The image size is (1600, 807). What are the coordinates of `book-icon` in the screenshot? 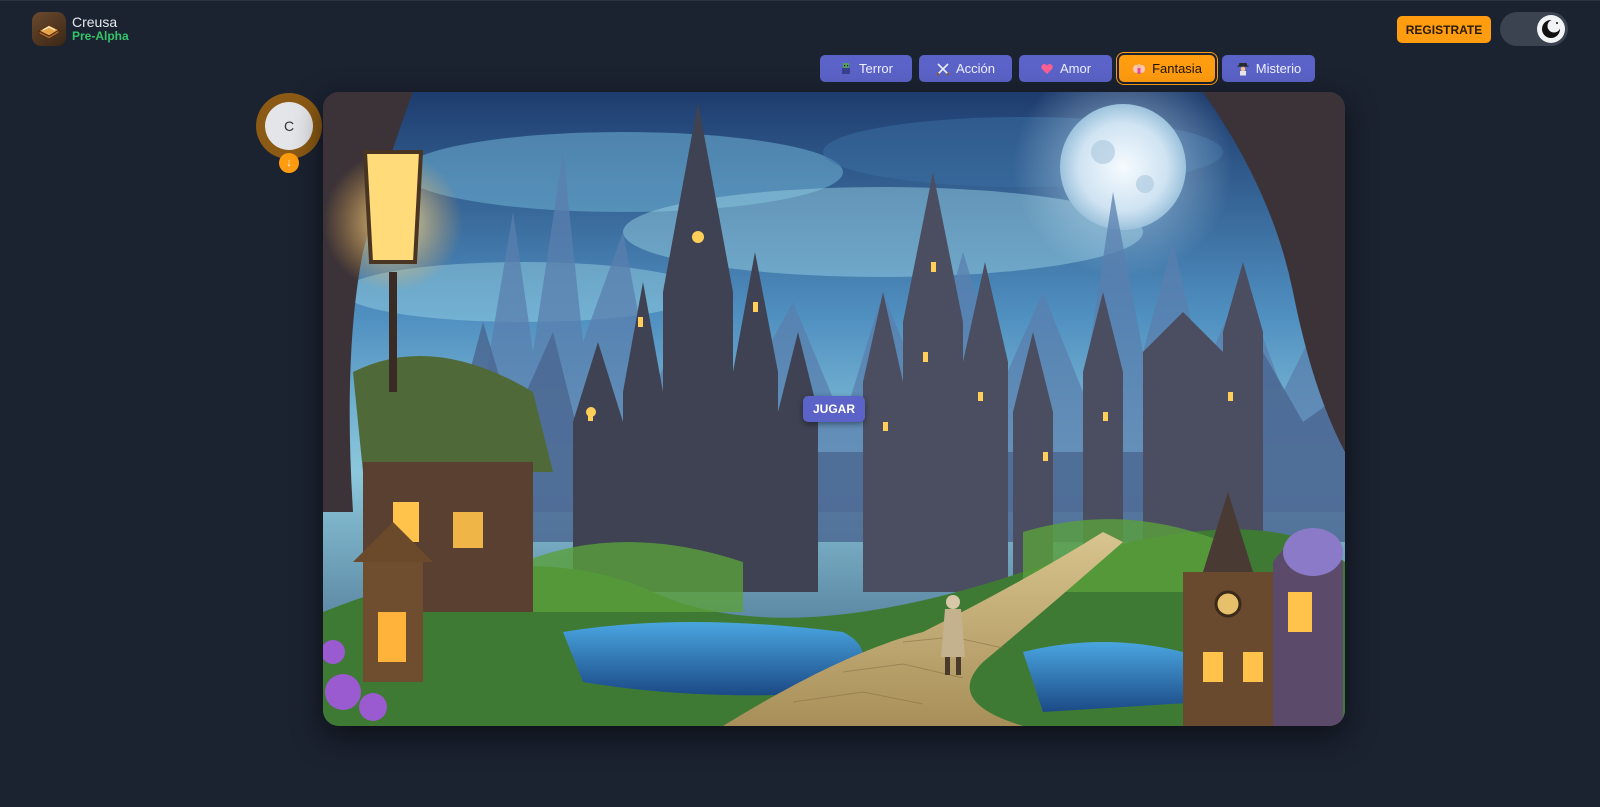 It's located at (49, 29).